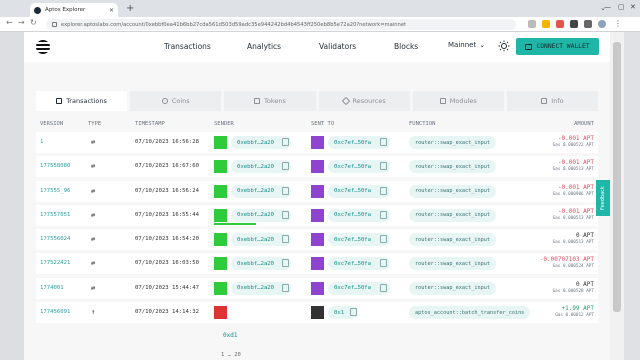 The width and height of the screenshot is (640, 360). I want to click on reload-icon: ↻, so click(33, 22).